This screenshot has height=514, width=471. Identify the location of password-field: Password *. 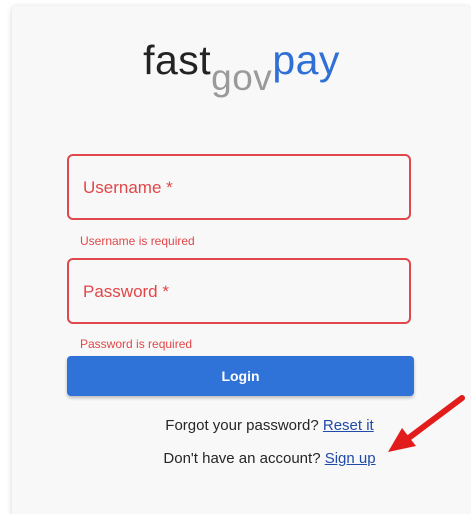
(239, 291).